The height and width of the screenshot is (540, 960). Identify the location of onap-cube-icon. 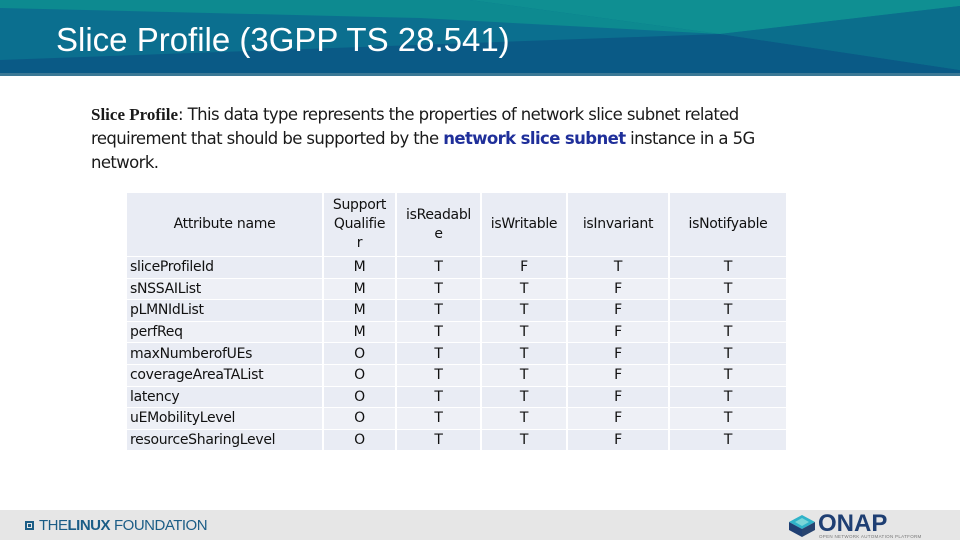
(802, 526).